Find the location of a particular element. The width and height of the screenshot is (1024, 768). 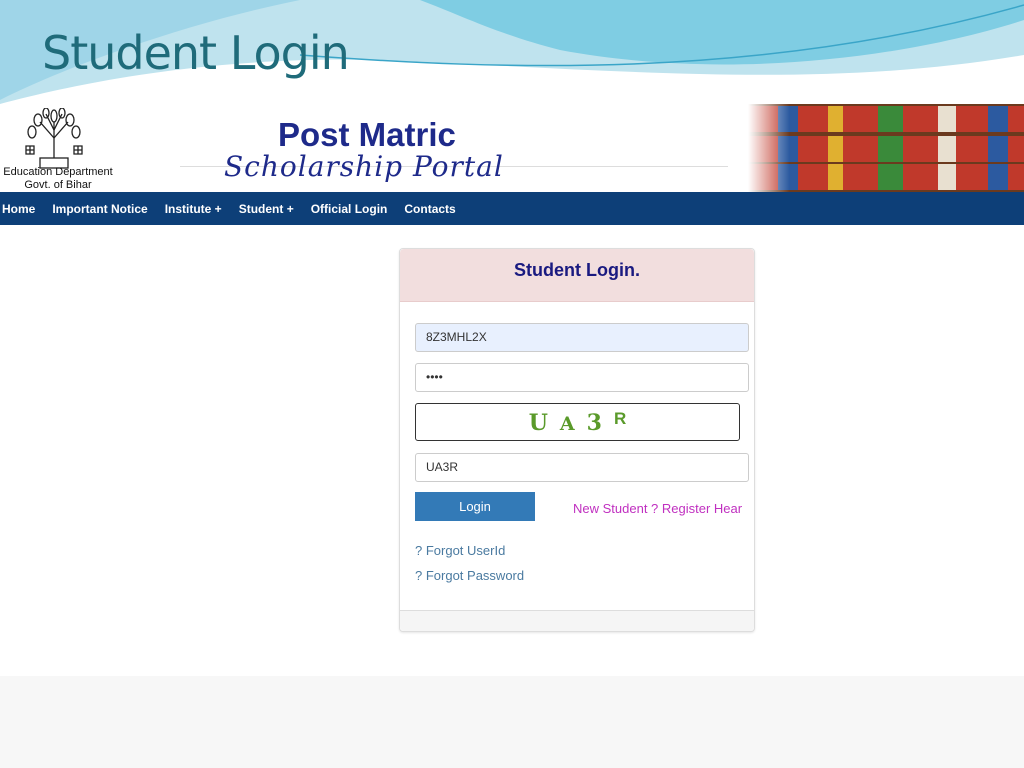

slide-title: Student Login is located at coordinates (196, 53).